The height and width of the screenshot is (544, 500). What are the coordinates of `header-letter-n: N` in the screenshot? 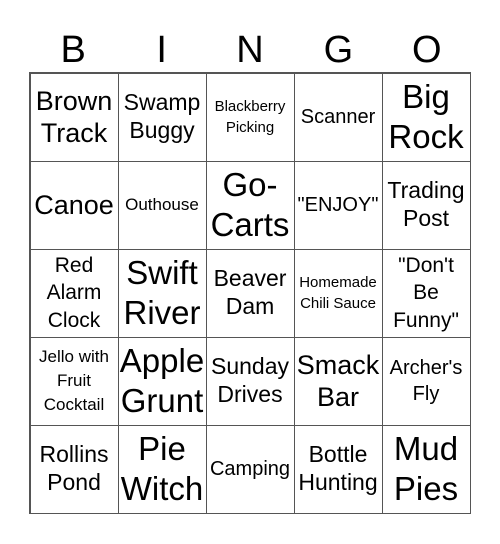 It's located at (250, 50).